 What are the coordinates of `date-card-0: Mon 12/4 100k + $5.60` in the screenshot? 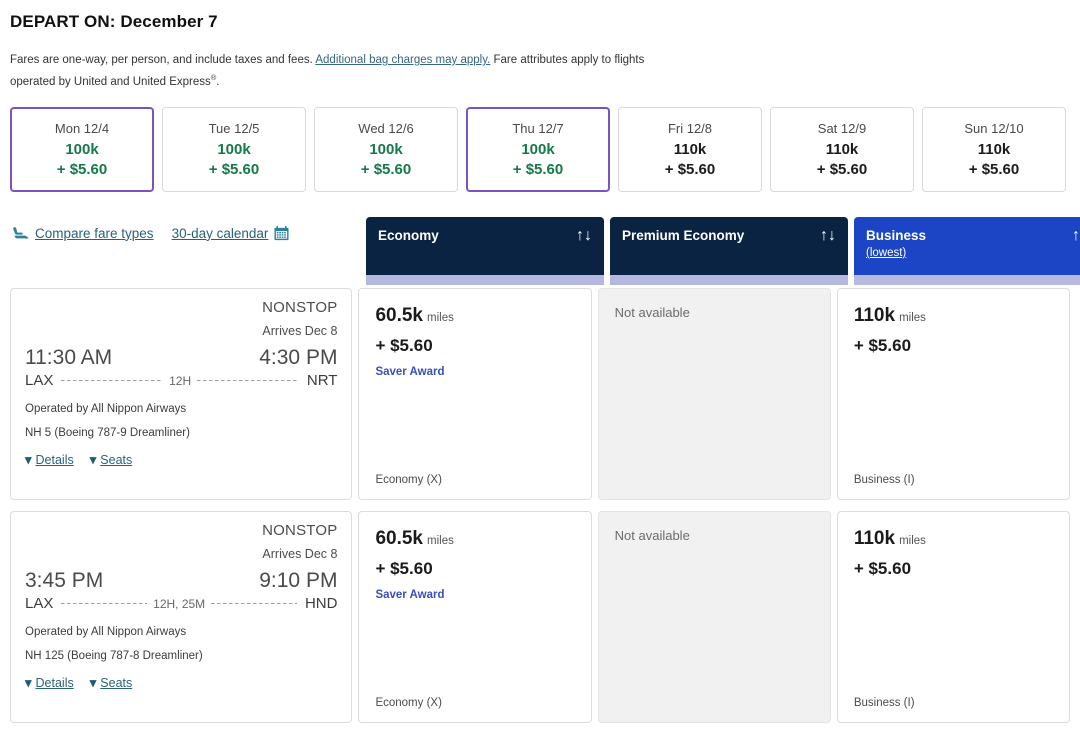 It's located at (82, 149).